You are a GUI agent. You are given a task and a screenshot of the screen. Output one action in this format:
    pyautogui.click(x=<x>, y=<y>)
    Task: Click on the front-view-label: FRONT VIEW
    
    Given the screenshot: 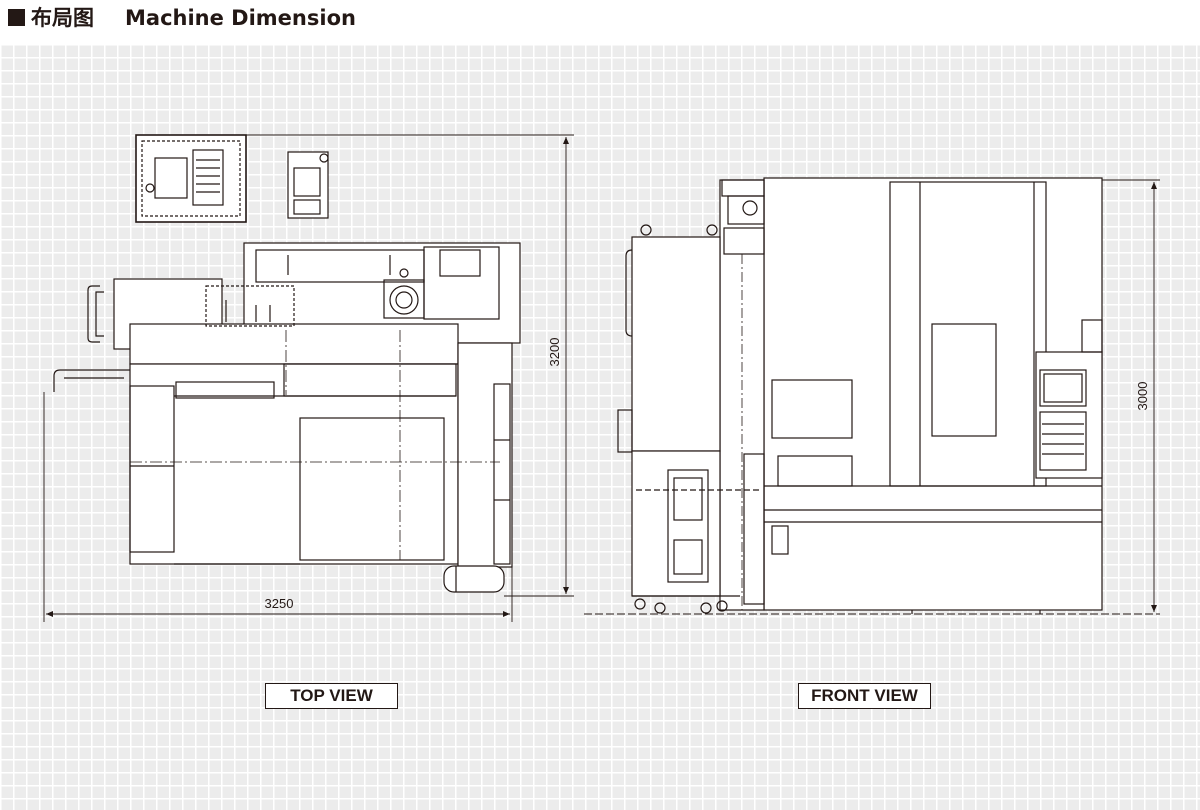 What is the action you would take?
    pyautogui.click(x=864, y=696)
    